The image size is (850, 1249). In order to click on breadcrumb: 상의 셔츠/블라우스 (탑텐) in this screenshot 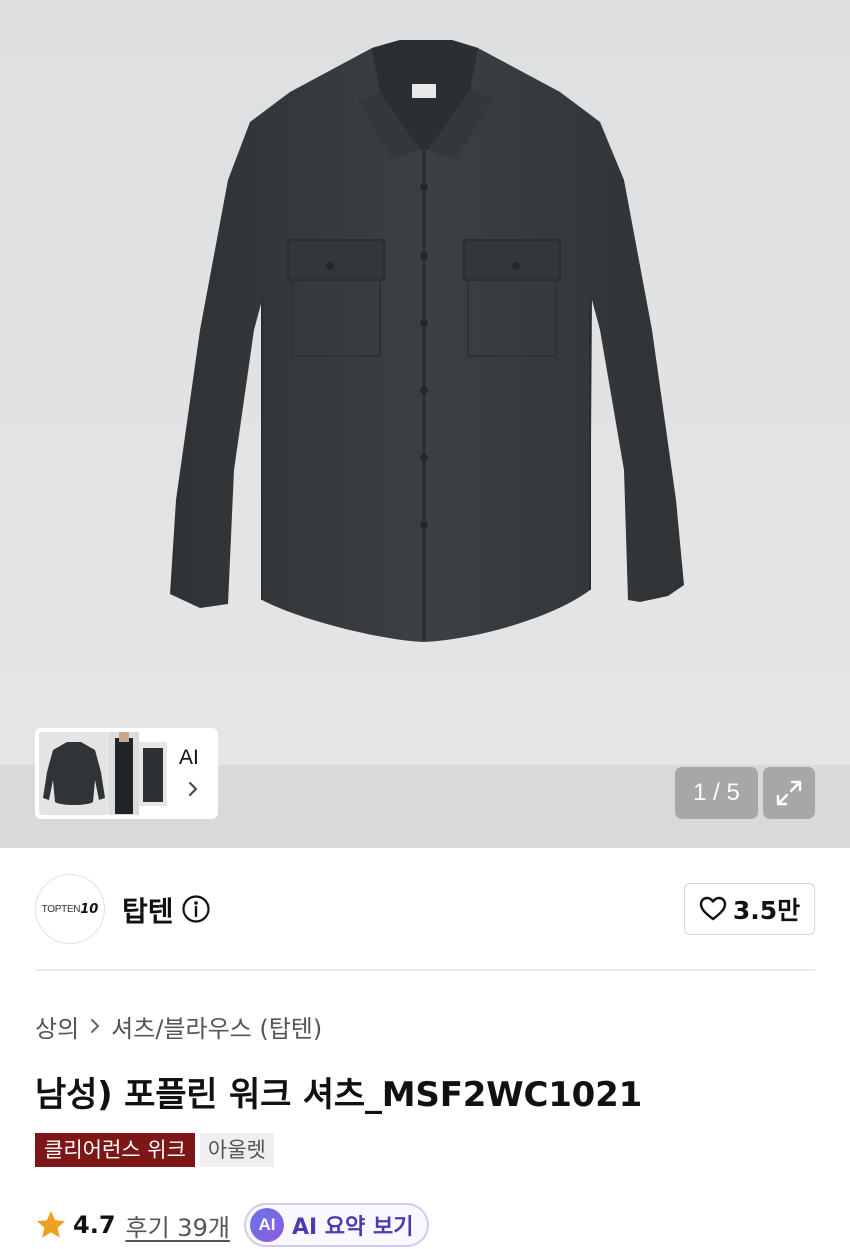, I will do `click(178, 1026)`.